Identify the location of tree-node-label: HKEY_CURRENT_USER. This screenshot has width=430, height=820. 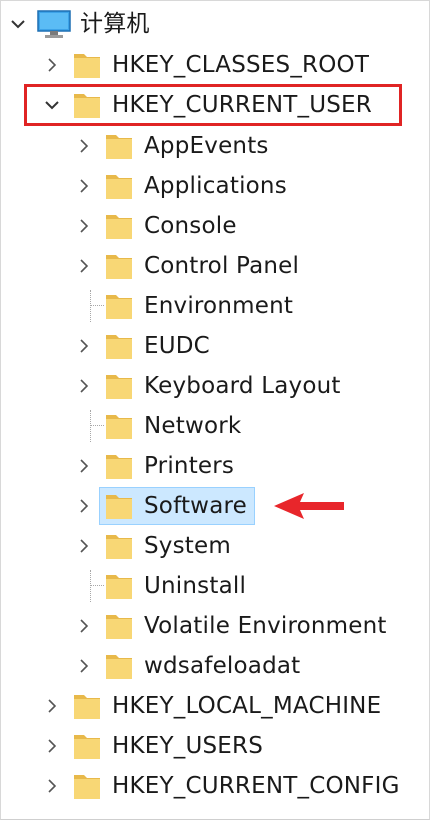
(242, 105).